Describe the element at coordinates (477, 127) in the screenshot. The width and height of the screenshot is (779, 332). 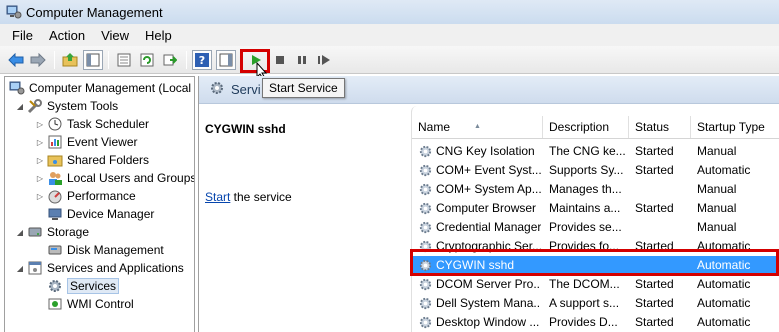
I see `column-header-name: Name ▲` at that location.